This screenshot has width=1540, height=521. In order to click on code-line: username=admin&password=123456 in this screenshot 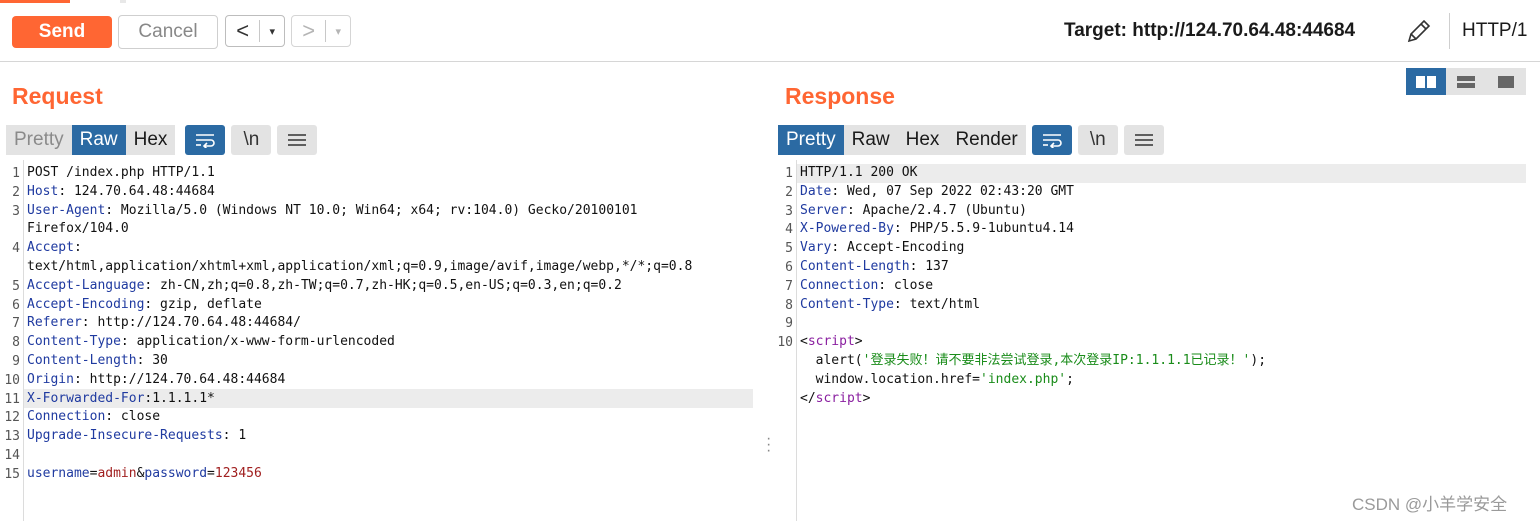, I will do `click(144, 474)`.